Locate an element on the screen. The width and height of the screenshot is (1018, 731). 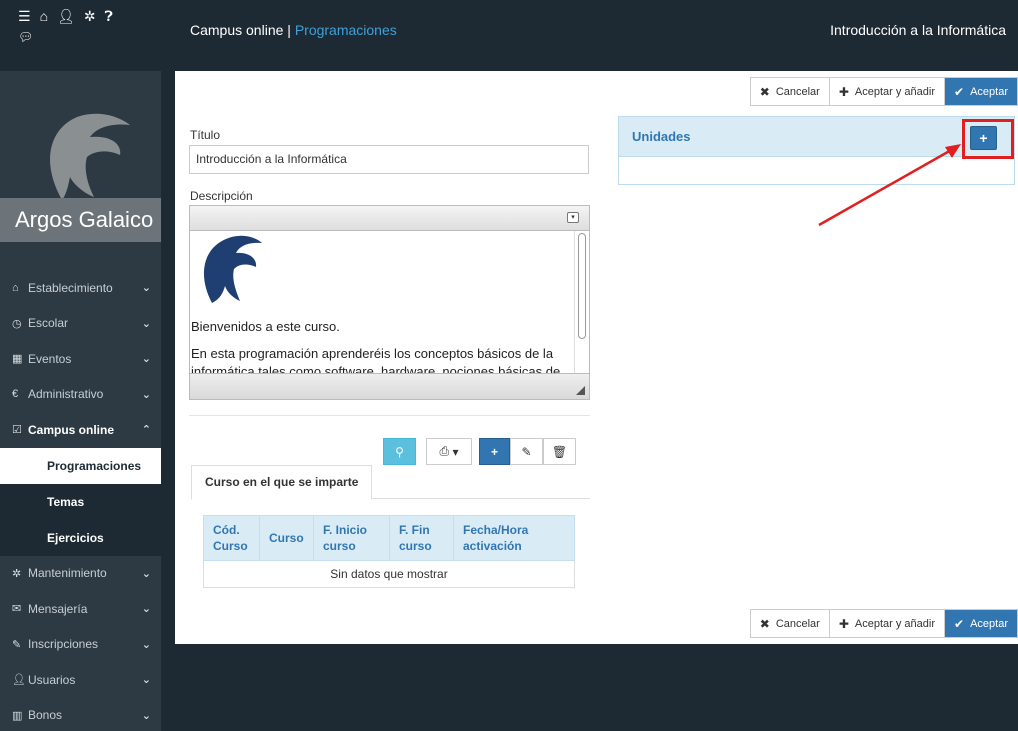
resize-grip-icon is located at coordinates (580, 390).